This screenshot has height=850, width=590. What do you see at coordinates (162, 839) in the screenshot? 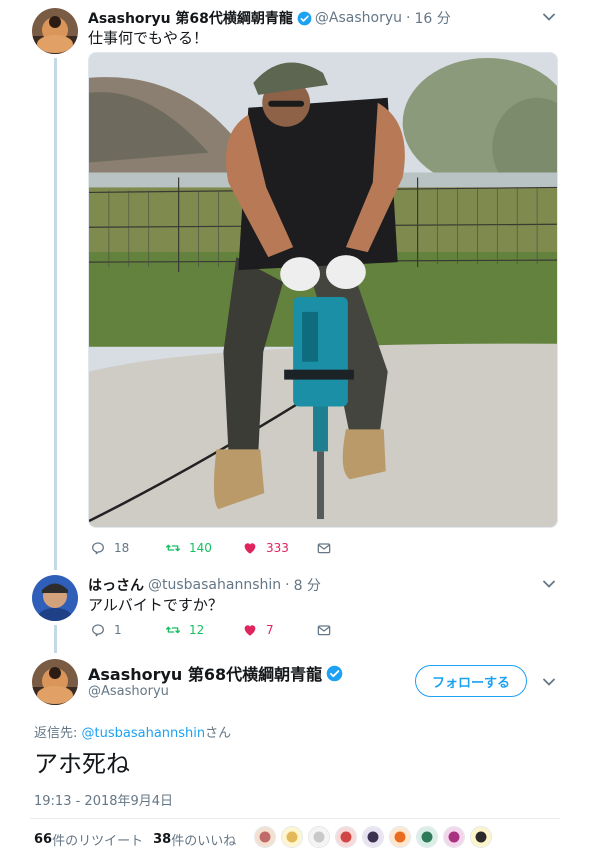
I see `likes-number: 38` at bounding box center [162, 839].